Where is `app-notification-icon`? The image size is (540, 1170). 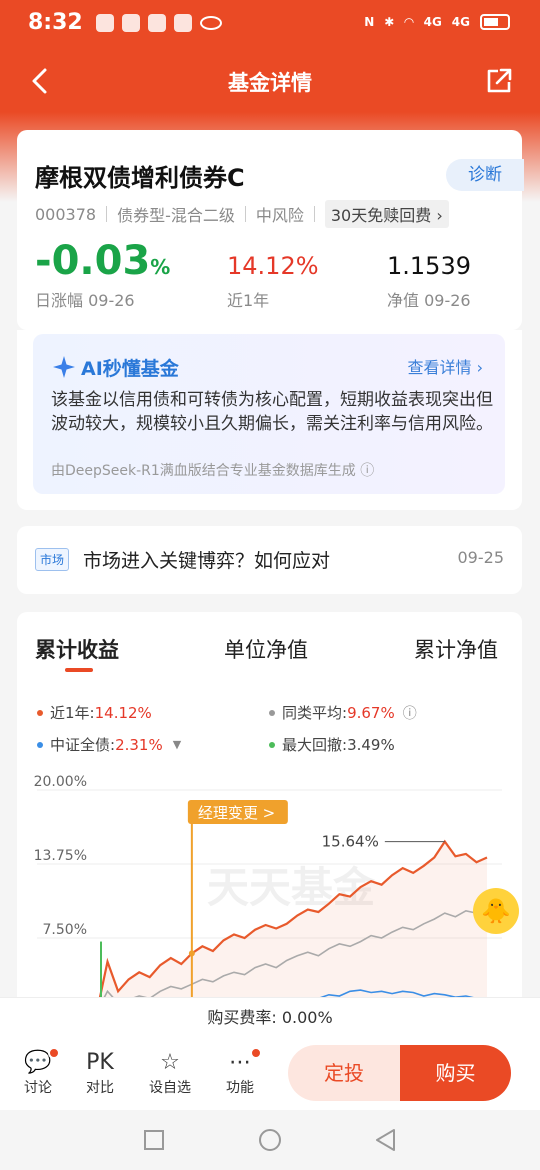 app-notification-icon is located at coordinates (105, 23).